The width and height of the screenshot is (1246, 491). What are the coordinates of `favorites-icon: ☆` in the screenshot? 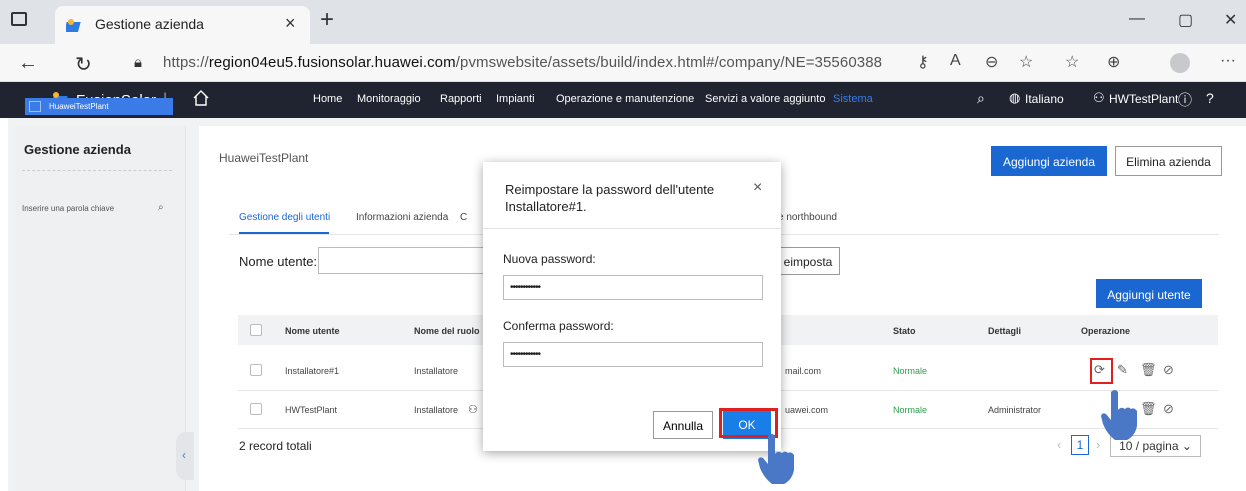 It's located at (1072, 62).